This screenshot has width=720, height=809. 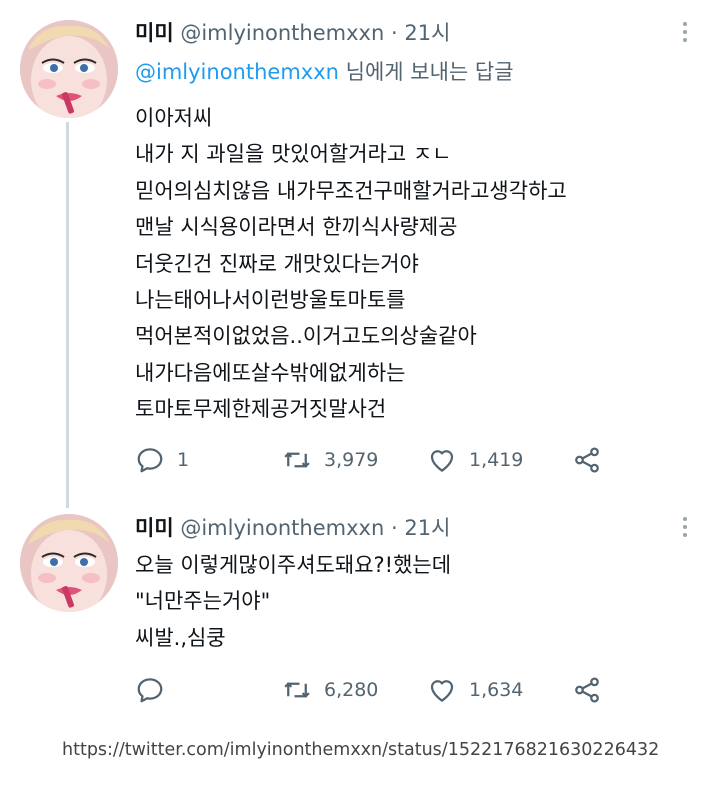 I want to click on tweet-text-line: 내가 지 과일을 맛있어할거라고 ㅈㄴ, so click(x=293, y=154).